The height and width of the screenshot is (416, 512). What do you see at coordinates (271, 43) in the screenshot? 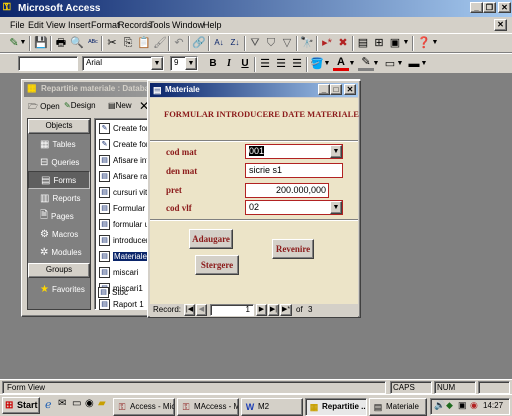
I see `filter-by-form-icon: ⛉` at bounding box center [271, 43].